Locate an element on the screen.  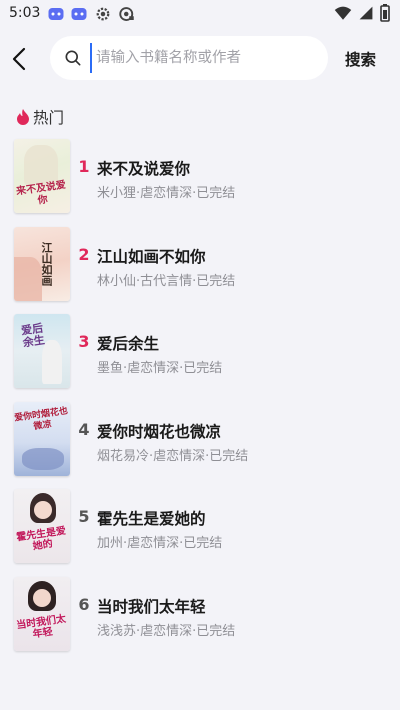
book-rank: 6 is located at coordinates (84, 604).